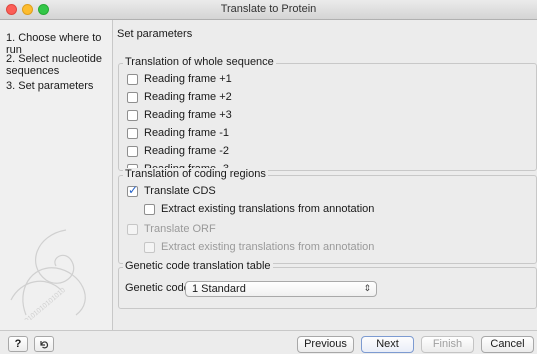 Image resolution: width=537 pixels, height=354 pixels. I want to click on reading-frame-plus2-option: Reading frame +2, so click(179, 97).